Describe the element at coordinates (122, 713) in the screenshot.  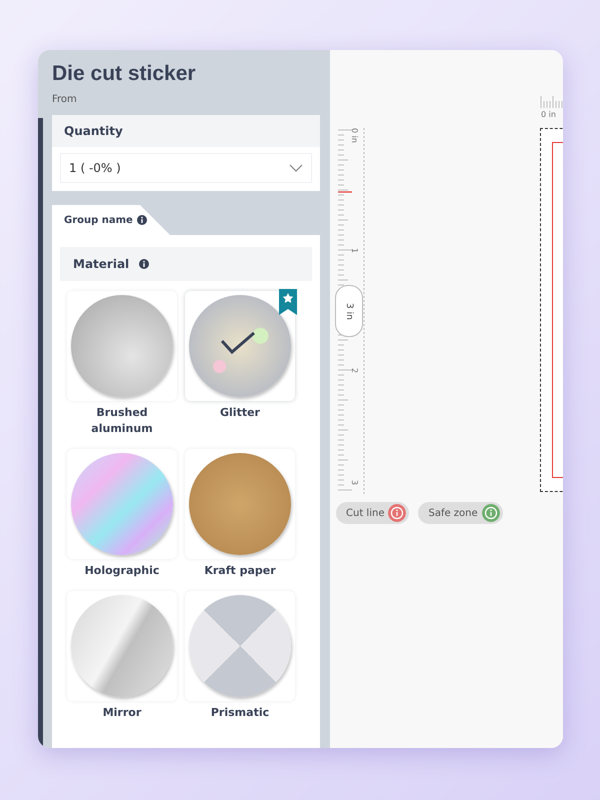
I see `material-label: Mirror` at that location.